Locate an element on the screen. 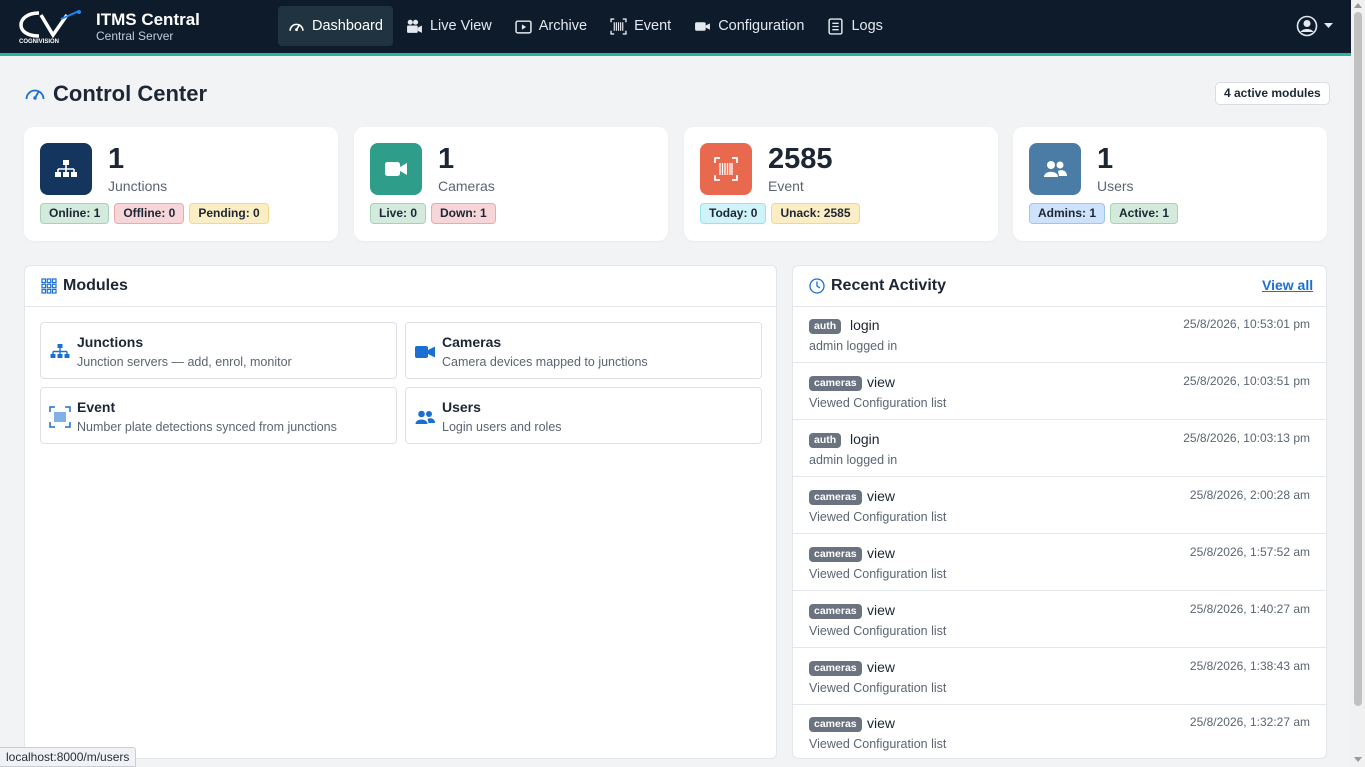 This screenshot has height=767, width=1365. activity-action: login is located at coordinates (865, 325).